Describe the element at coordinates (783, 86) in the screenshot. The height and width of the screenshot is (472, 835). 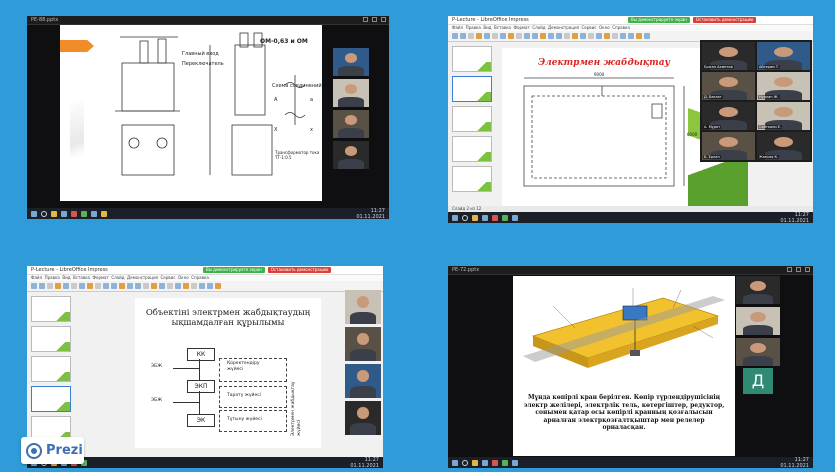
I see `participant-video: Нурлан Ж.` at that location.